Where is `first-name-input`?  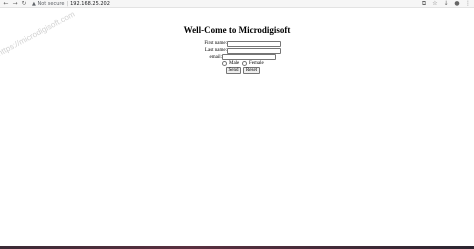
first-name-input is located at coordinates (254, 44).